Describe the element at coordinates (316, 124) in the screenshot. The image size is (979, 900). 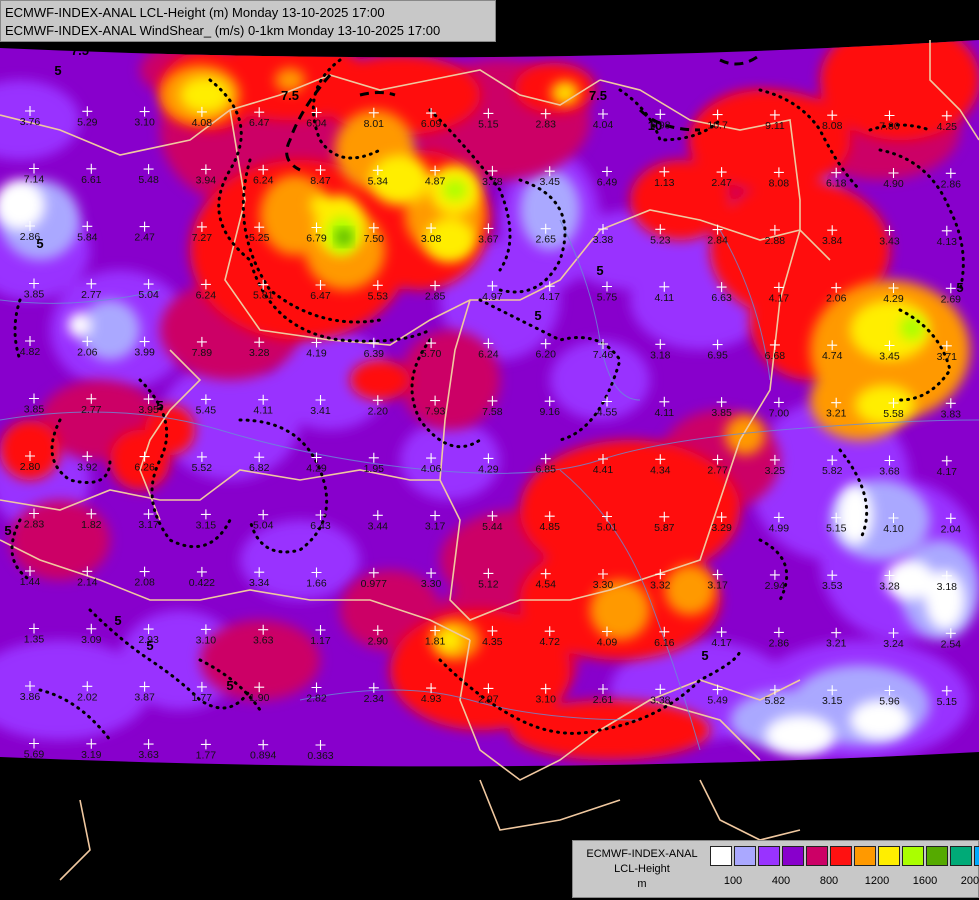
I see `station-value: 6.04` at that location.